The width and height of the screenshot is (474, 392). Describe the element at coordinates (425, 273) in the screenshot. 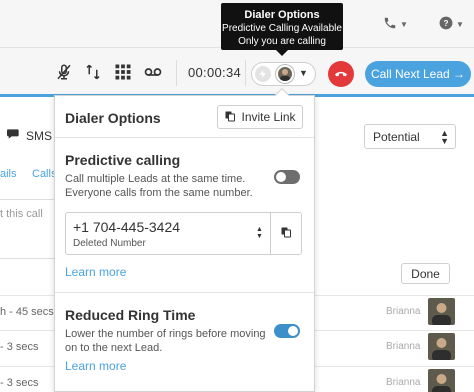

I see `done-button: Done` at that location.